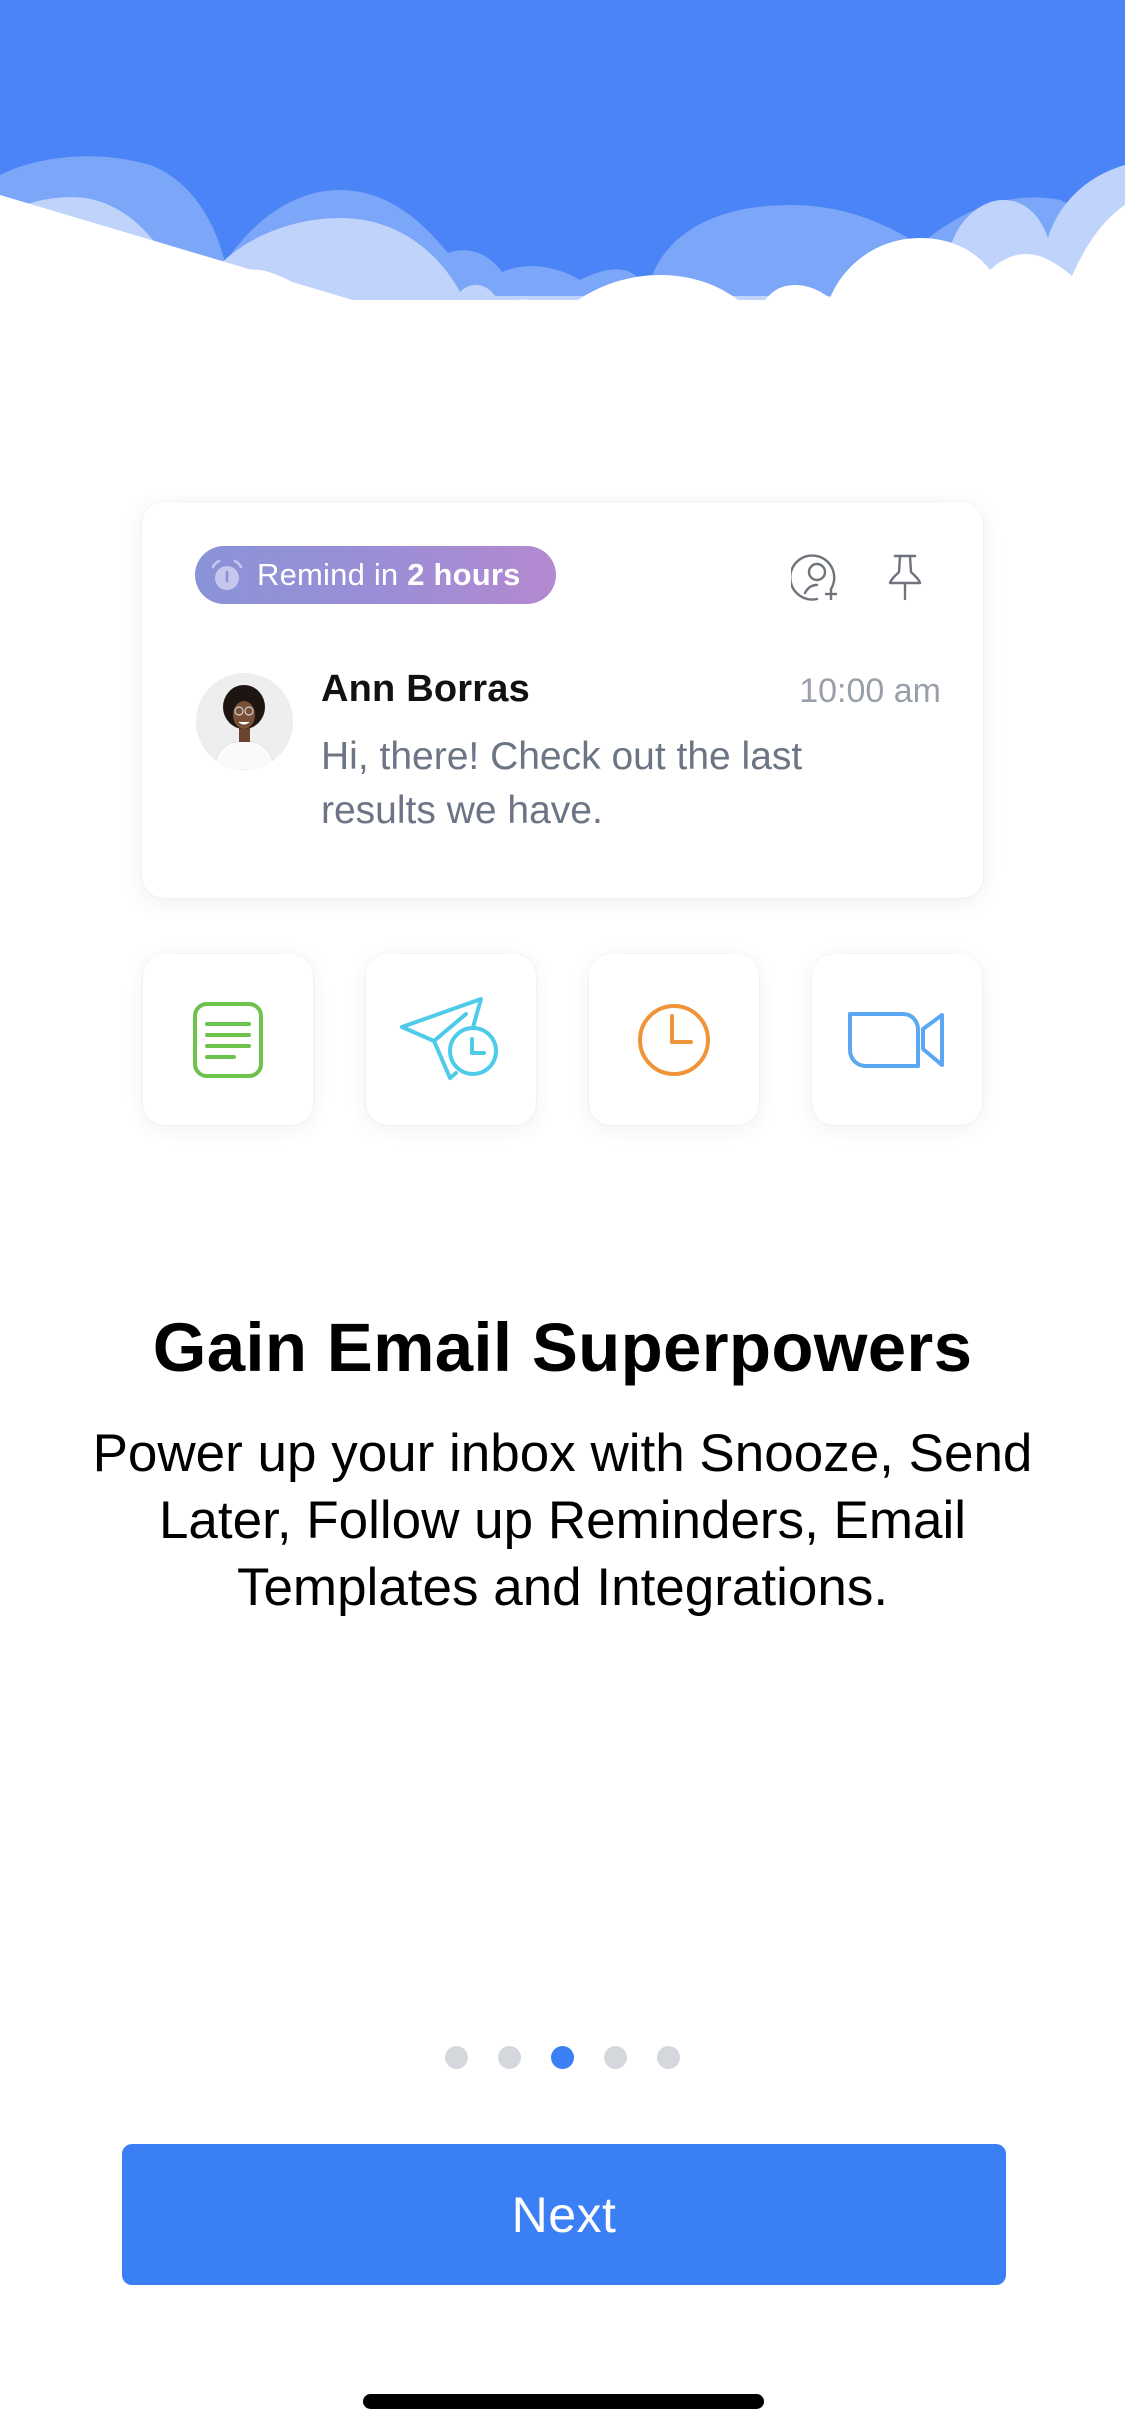  I want to click on feature-tile-integrations, so click(897, 1039).